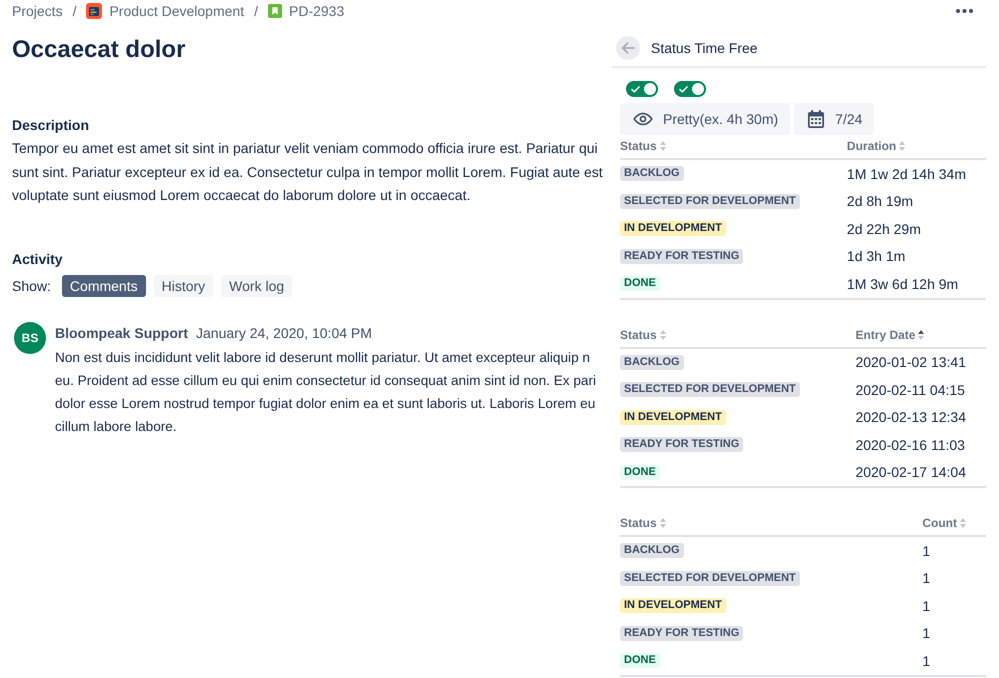  What do you see at coordinates (876, 256) in the screenshot?
I see `table-cell-text: 1d 3h 1m` at bounding box center [876, 256].